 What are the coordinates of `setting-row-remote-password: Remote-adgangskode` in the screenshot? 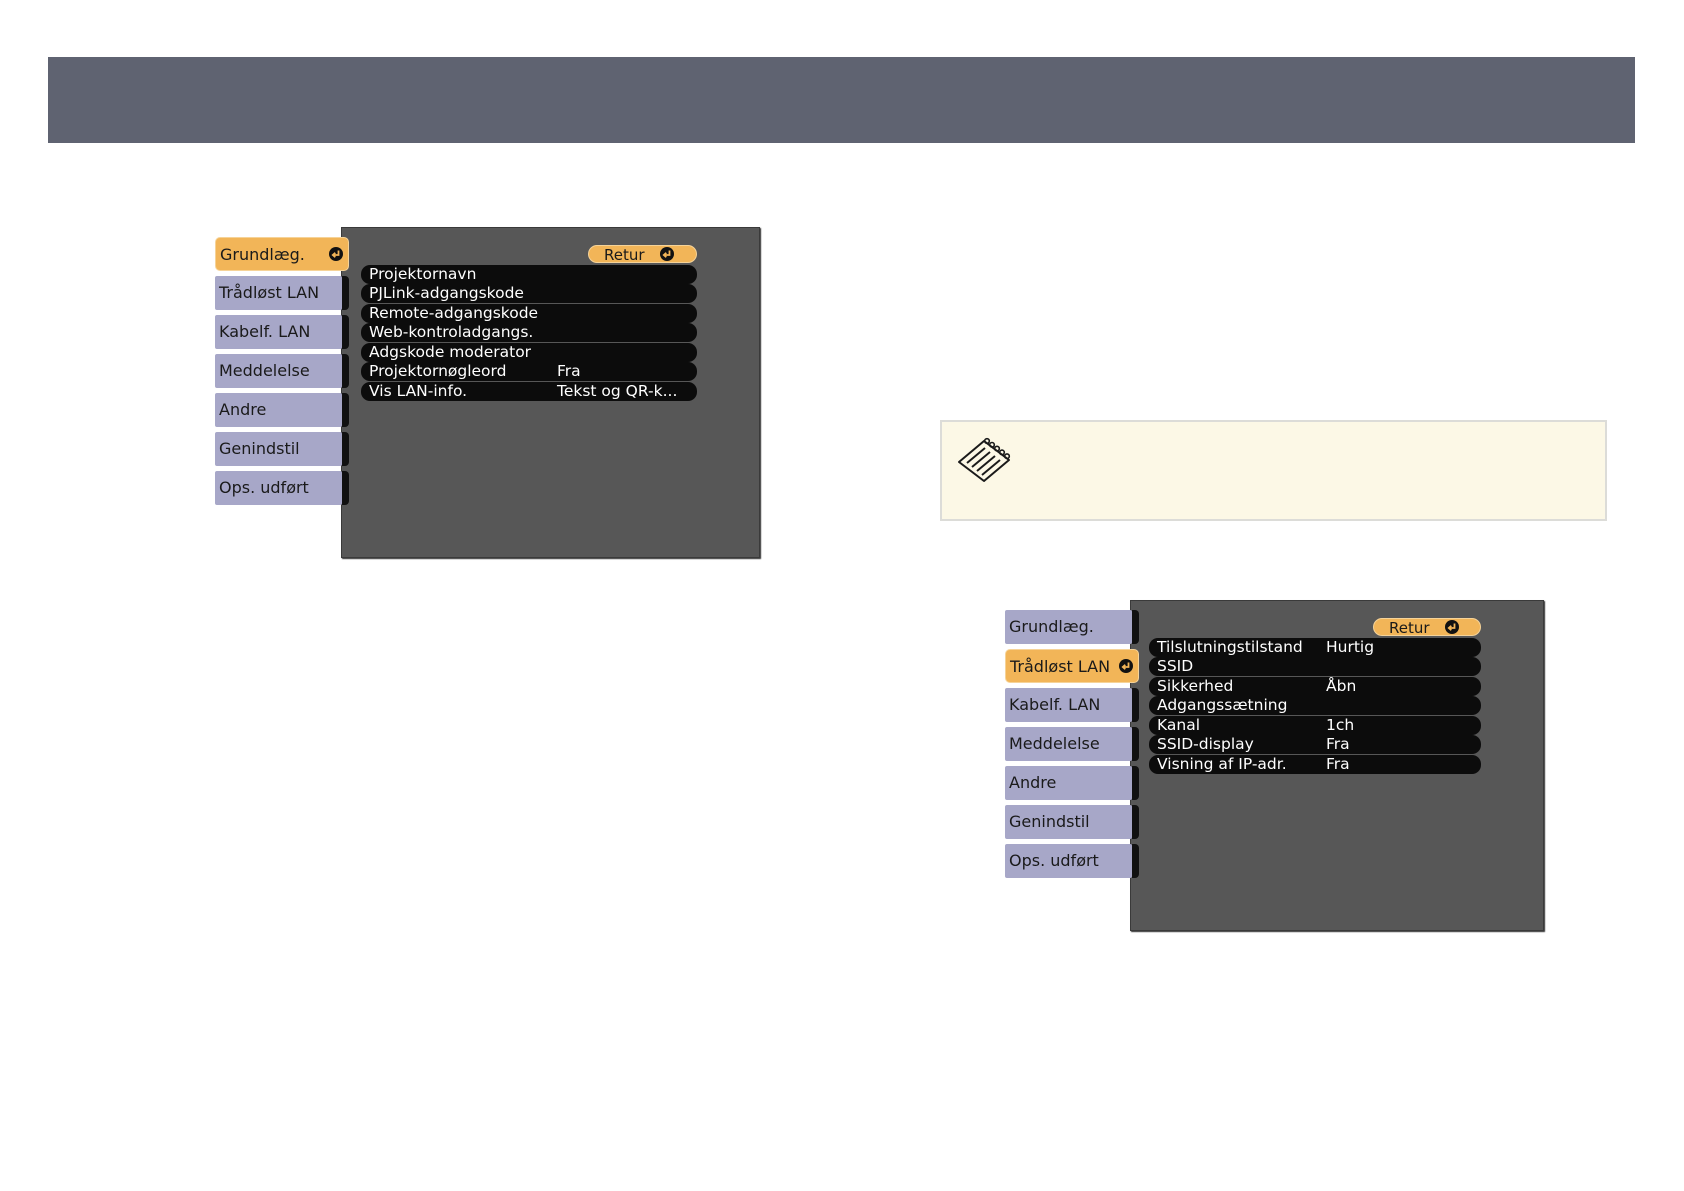 It's located at (529, 313).